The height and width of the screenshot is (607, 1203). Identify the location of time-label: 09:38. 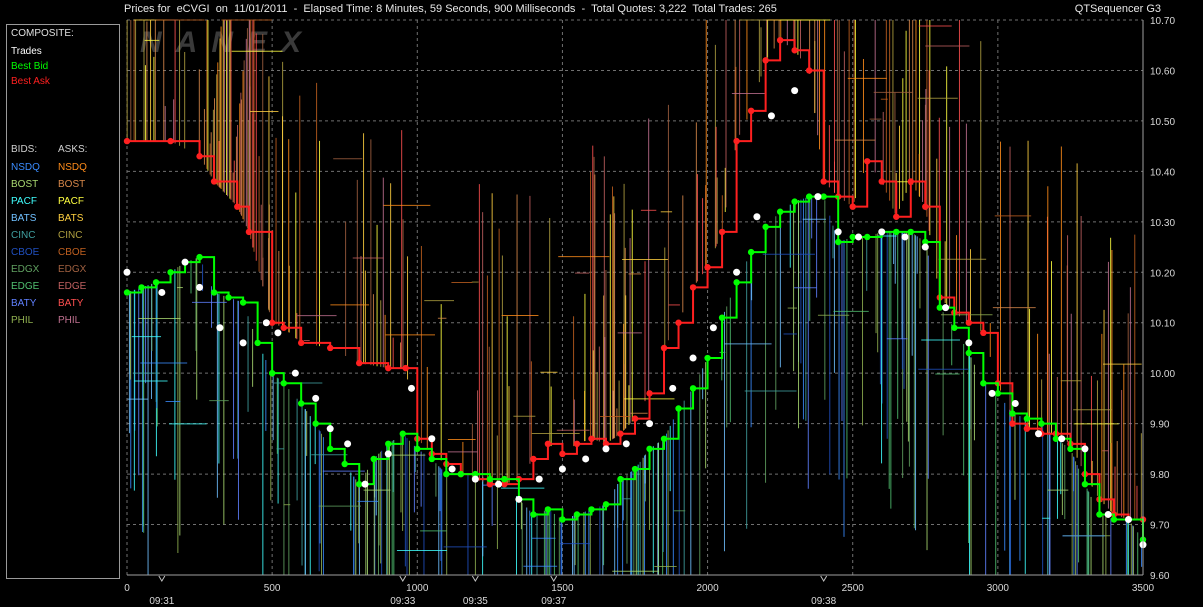
(823, 601).